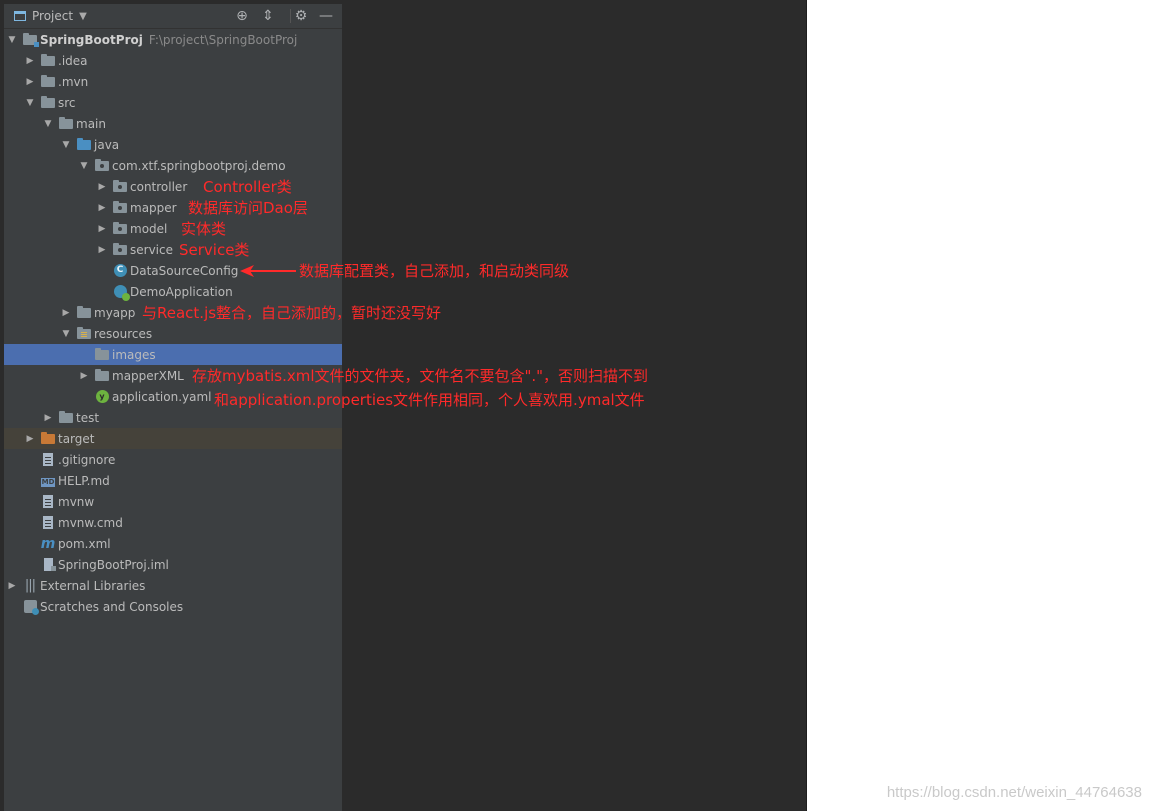 The height and width of the screenshot is (811, 1152). Describe the element at coordinates (184, 270) in the screenshot. I see `tree-item-label: DataSourceConfig` at that location.